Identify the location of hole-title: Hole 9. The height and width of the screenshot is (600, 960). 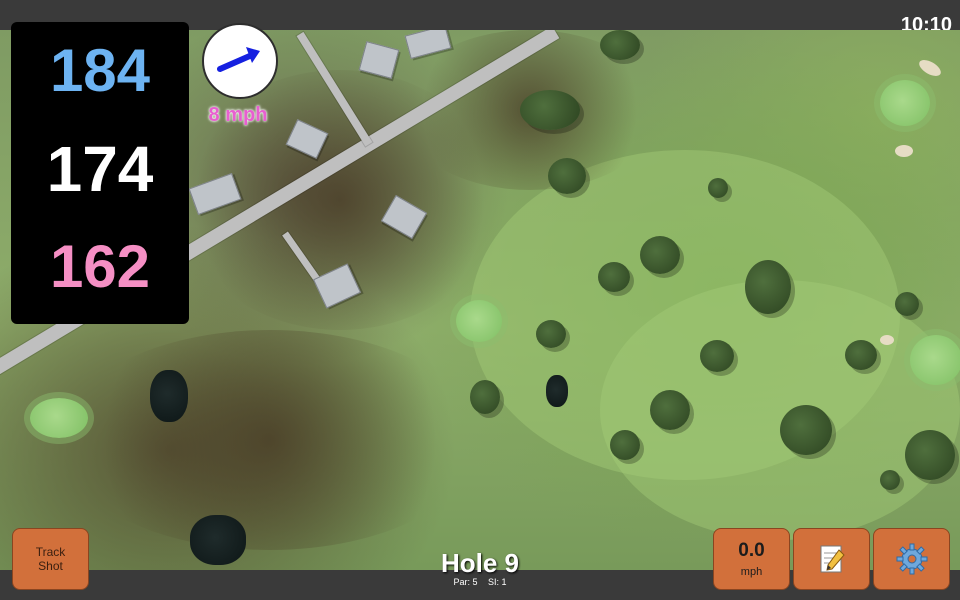
(480, 563).